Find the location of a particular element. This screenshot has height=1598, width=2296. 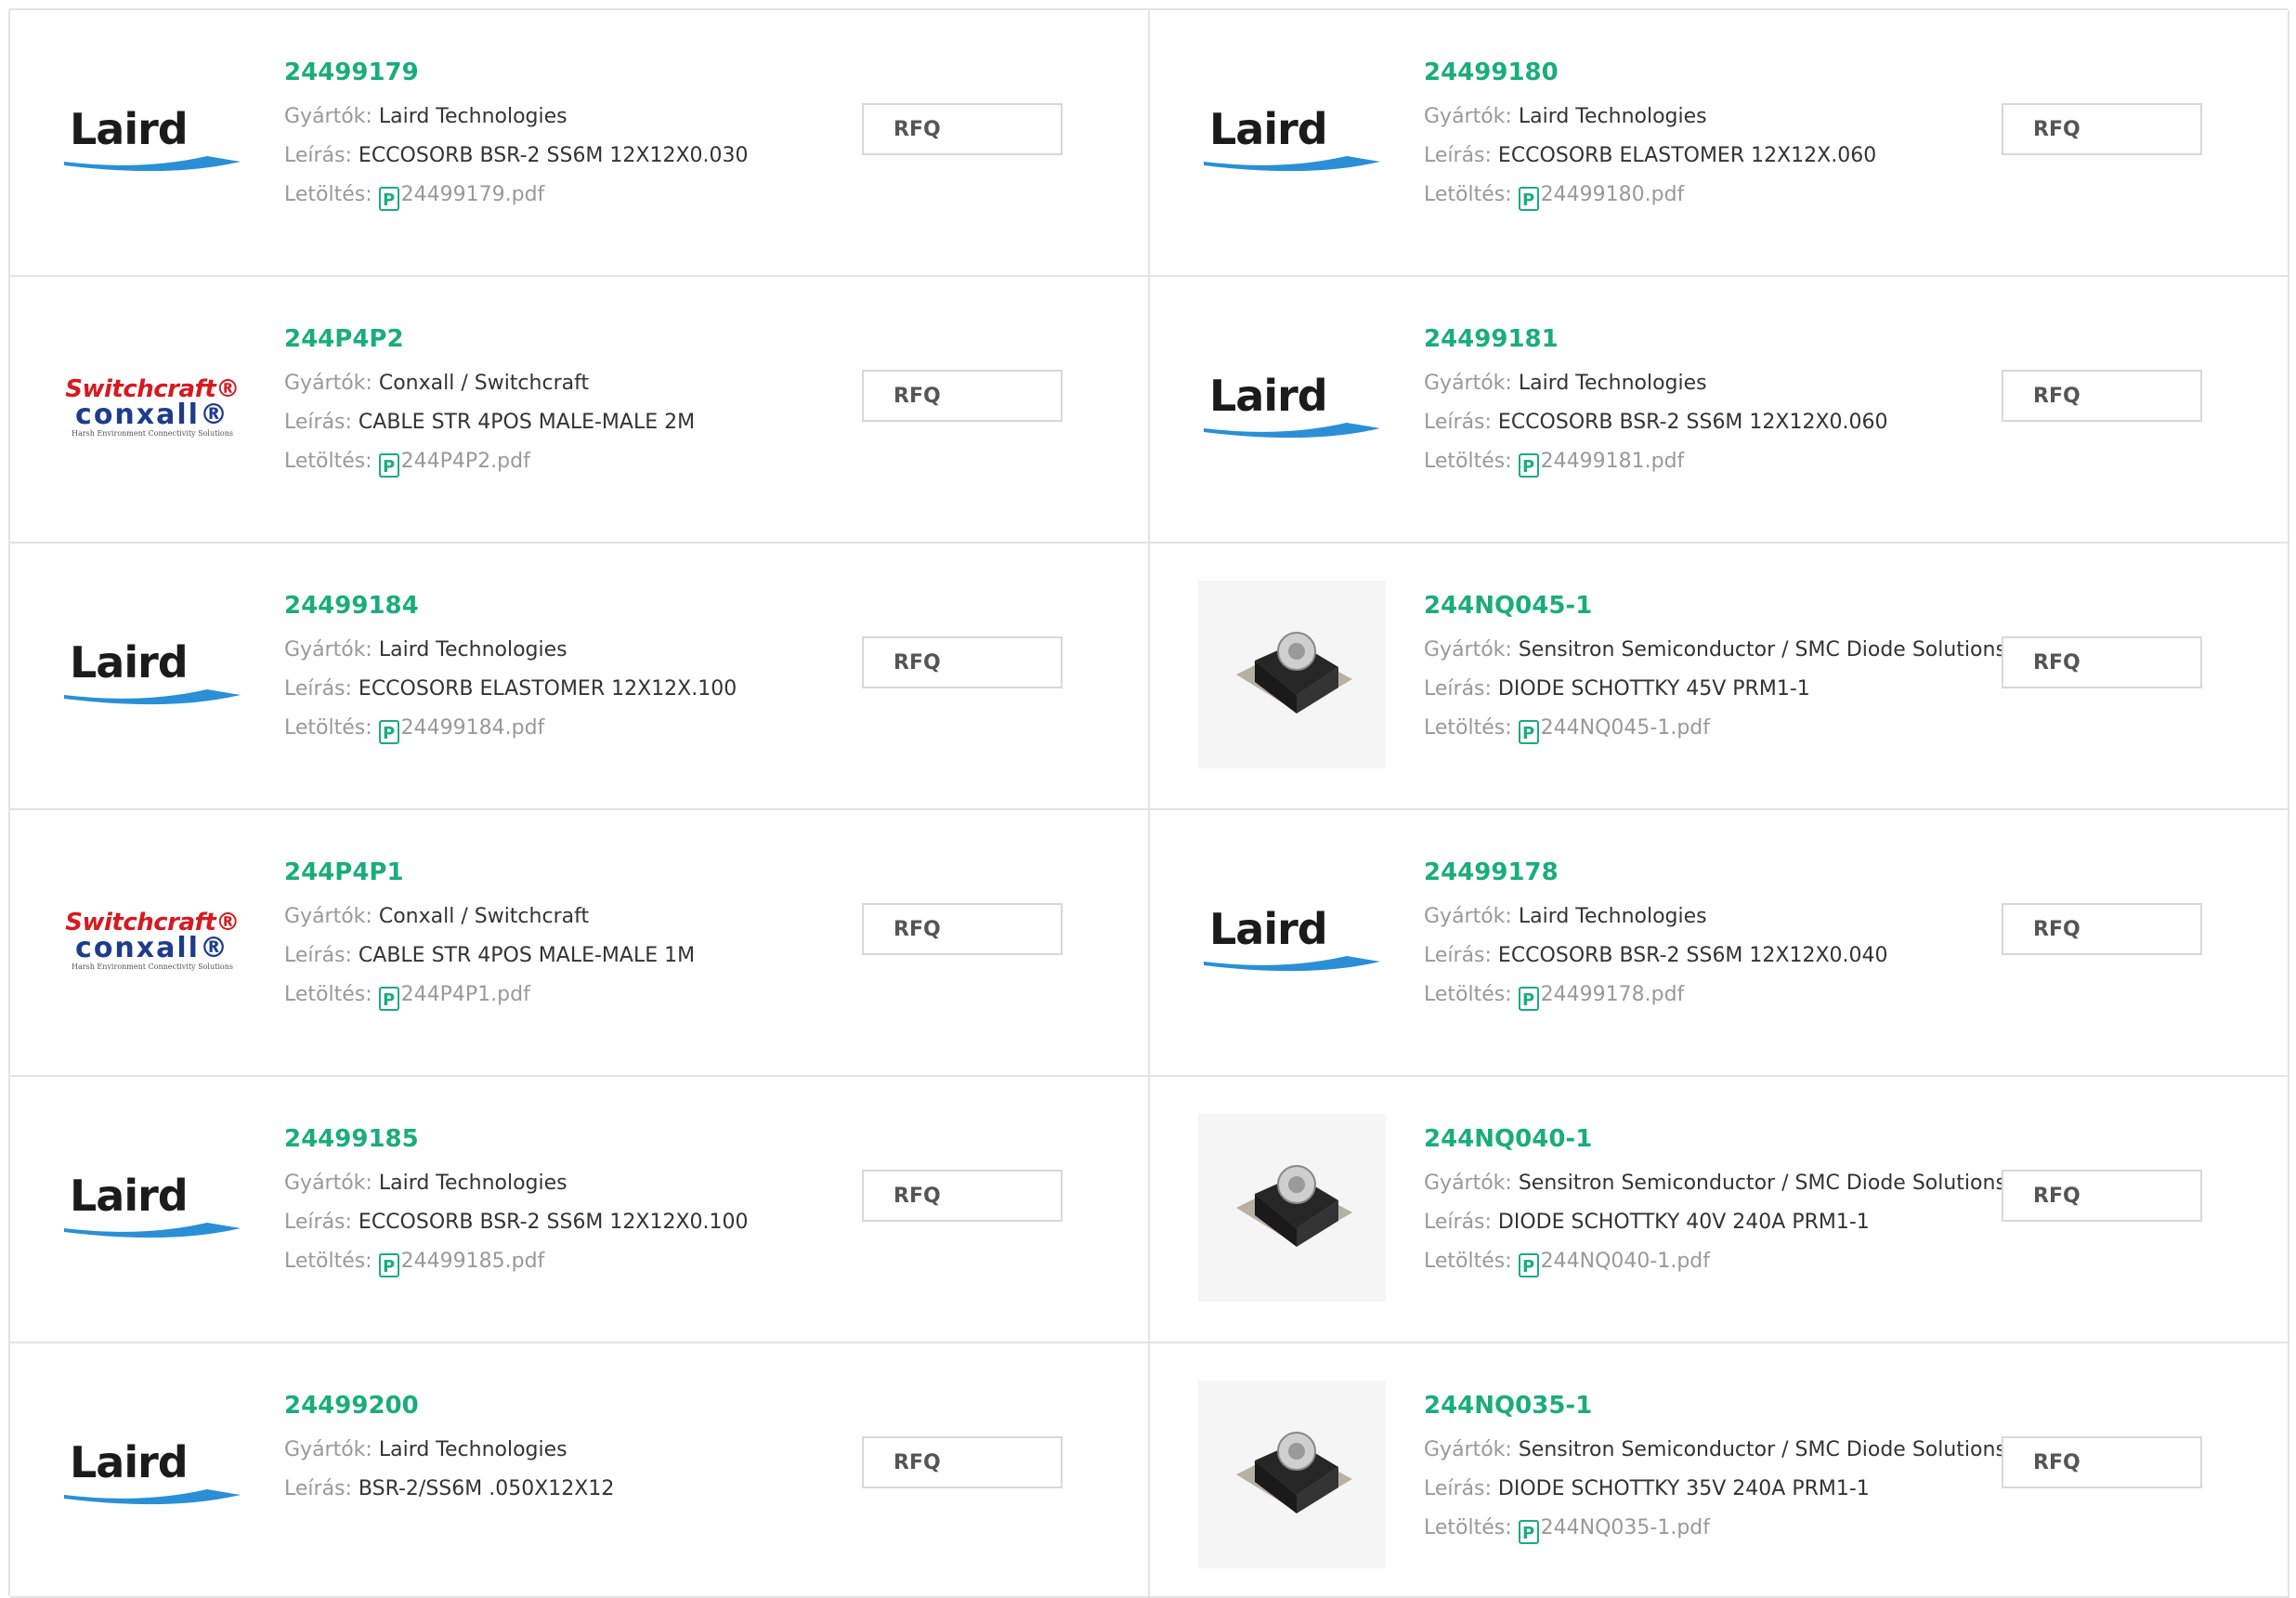

part-number-link: 24499180 is located at coordinates (1721, 72).